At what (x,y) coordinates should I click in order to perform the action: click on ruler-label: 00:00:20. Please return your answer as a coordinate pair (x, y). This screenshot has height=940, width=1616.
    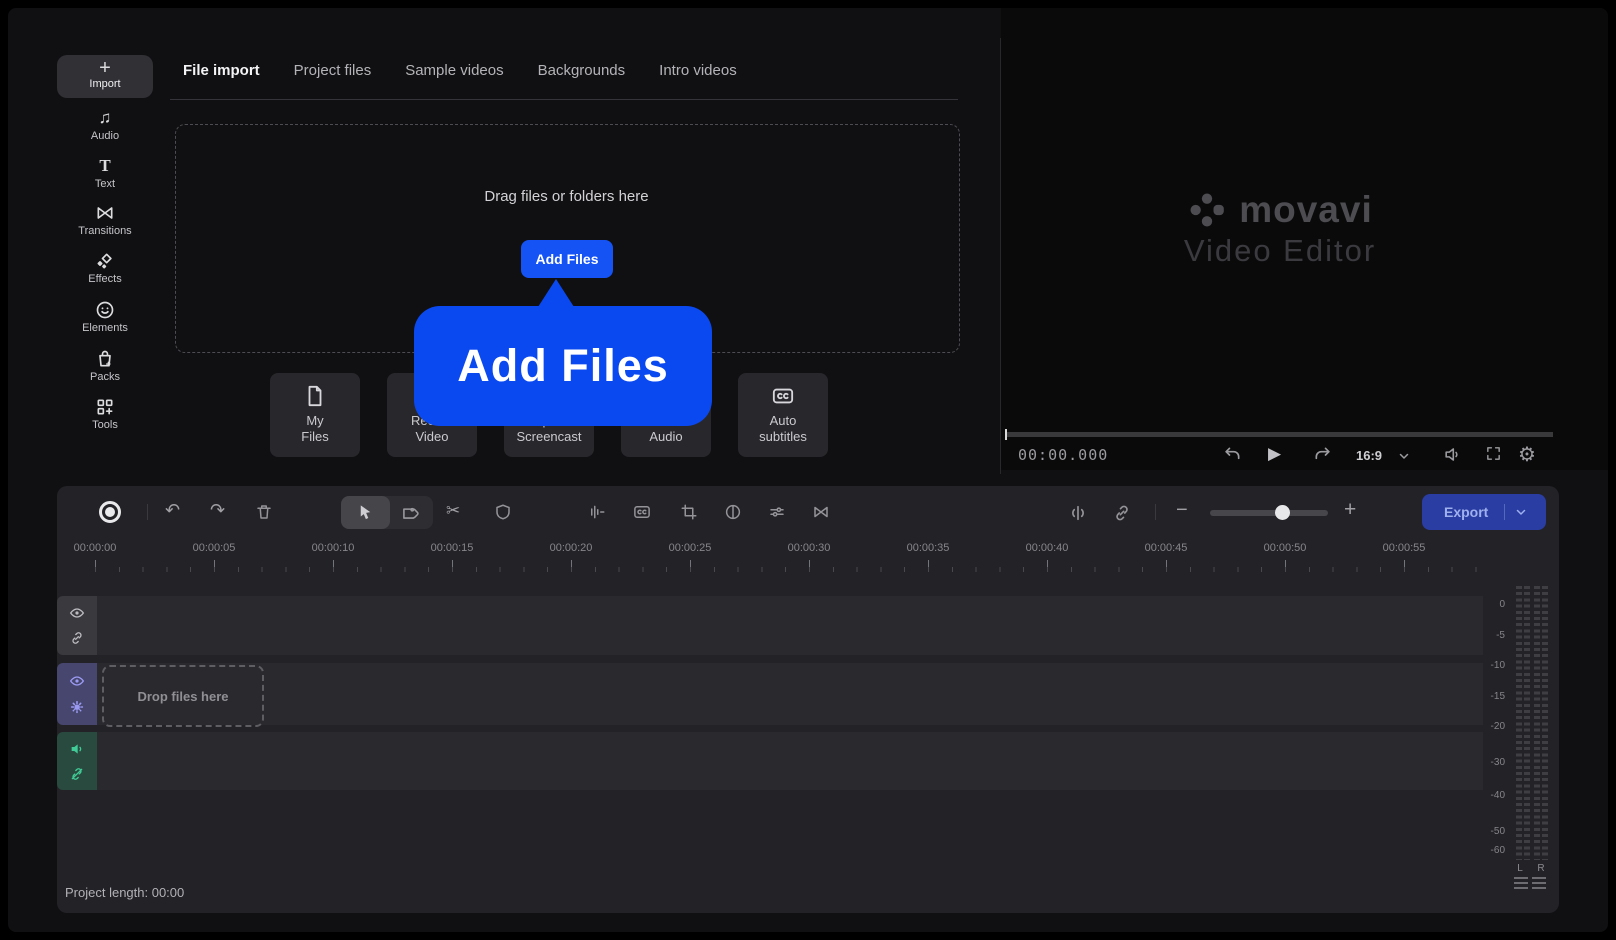
    Looking at the image, I should click on (571, 548).